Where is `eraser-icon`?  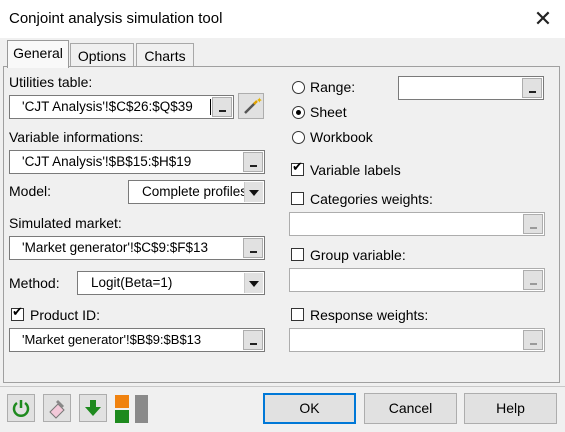 eraser-icon is located at coordinates (57, 409).